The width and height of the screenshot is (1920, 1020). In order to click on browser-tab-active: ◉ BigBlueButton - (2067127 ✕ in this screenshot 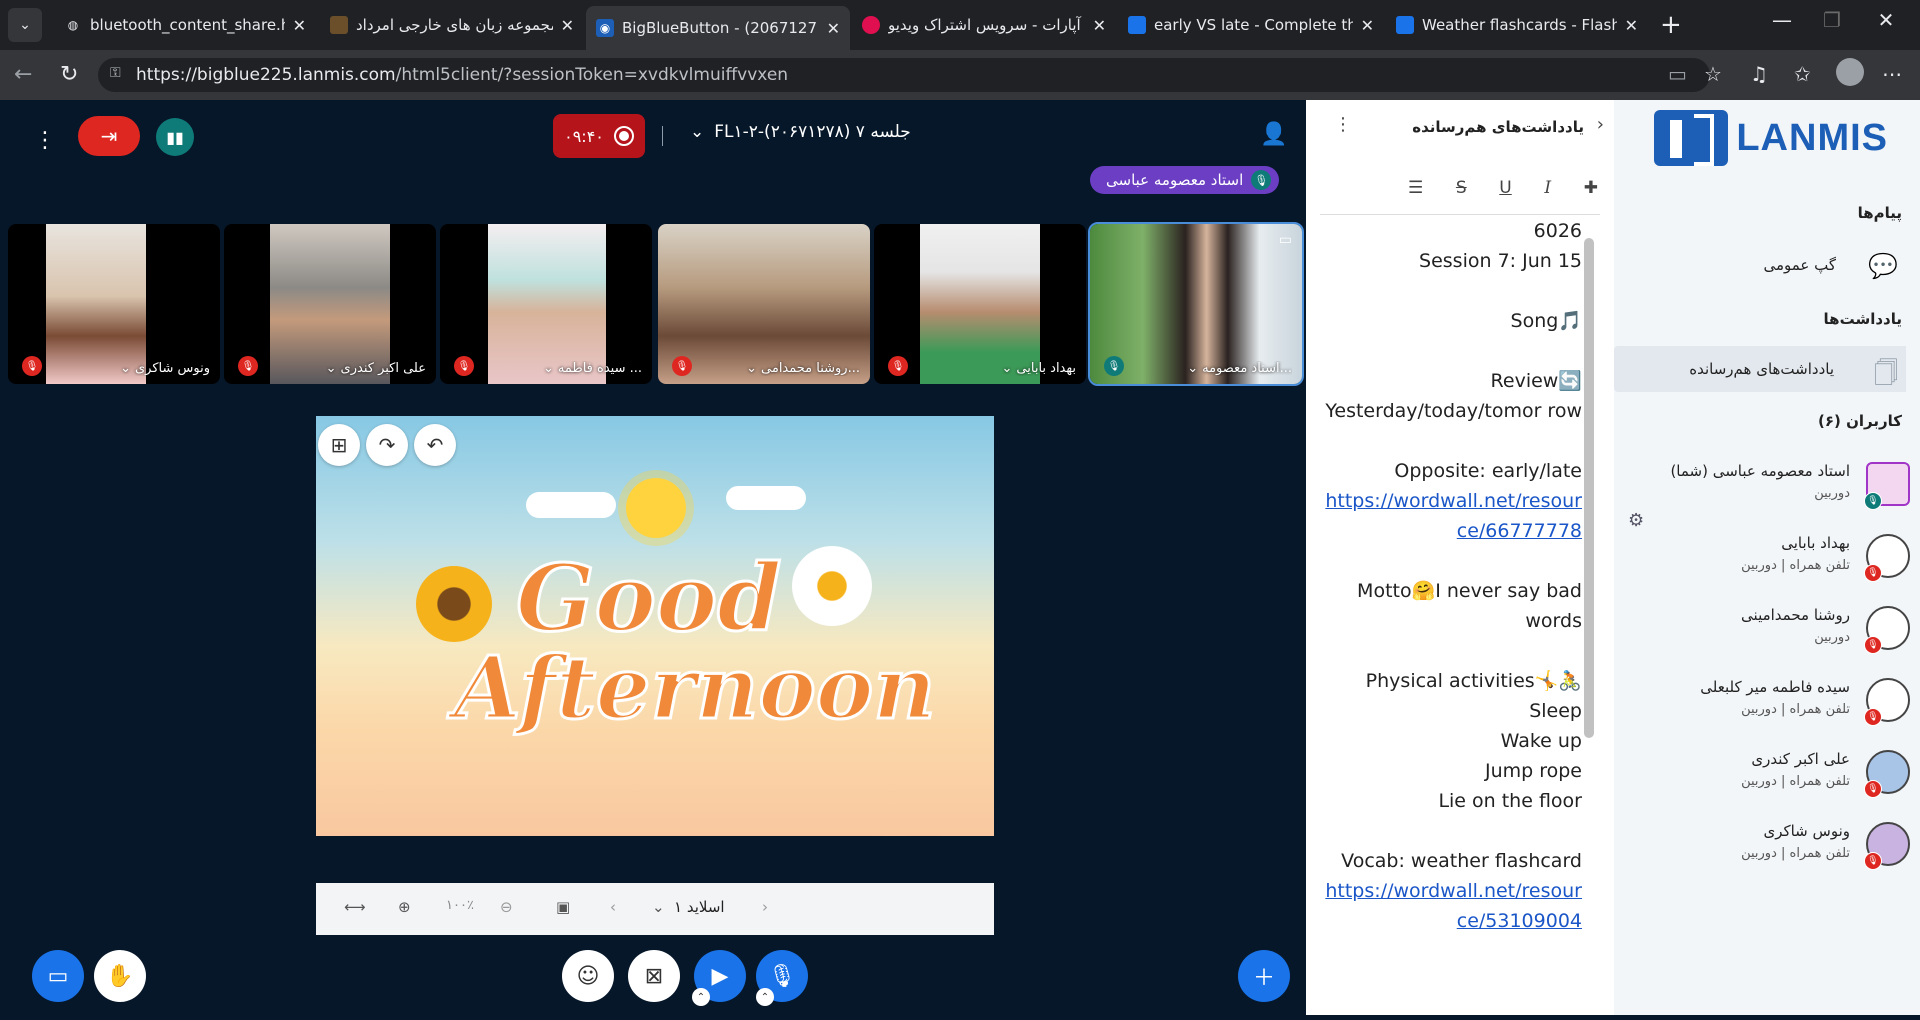, I will do `click(718, 28)`.